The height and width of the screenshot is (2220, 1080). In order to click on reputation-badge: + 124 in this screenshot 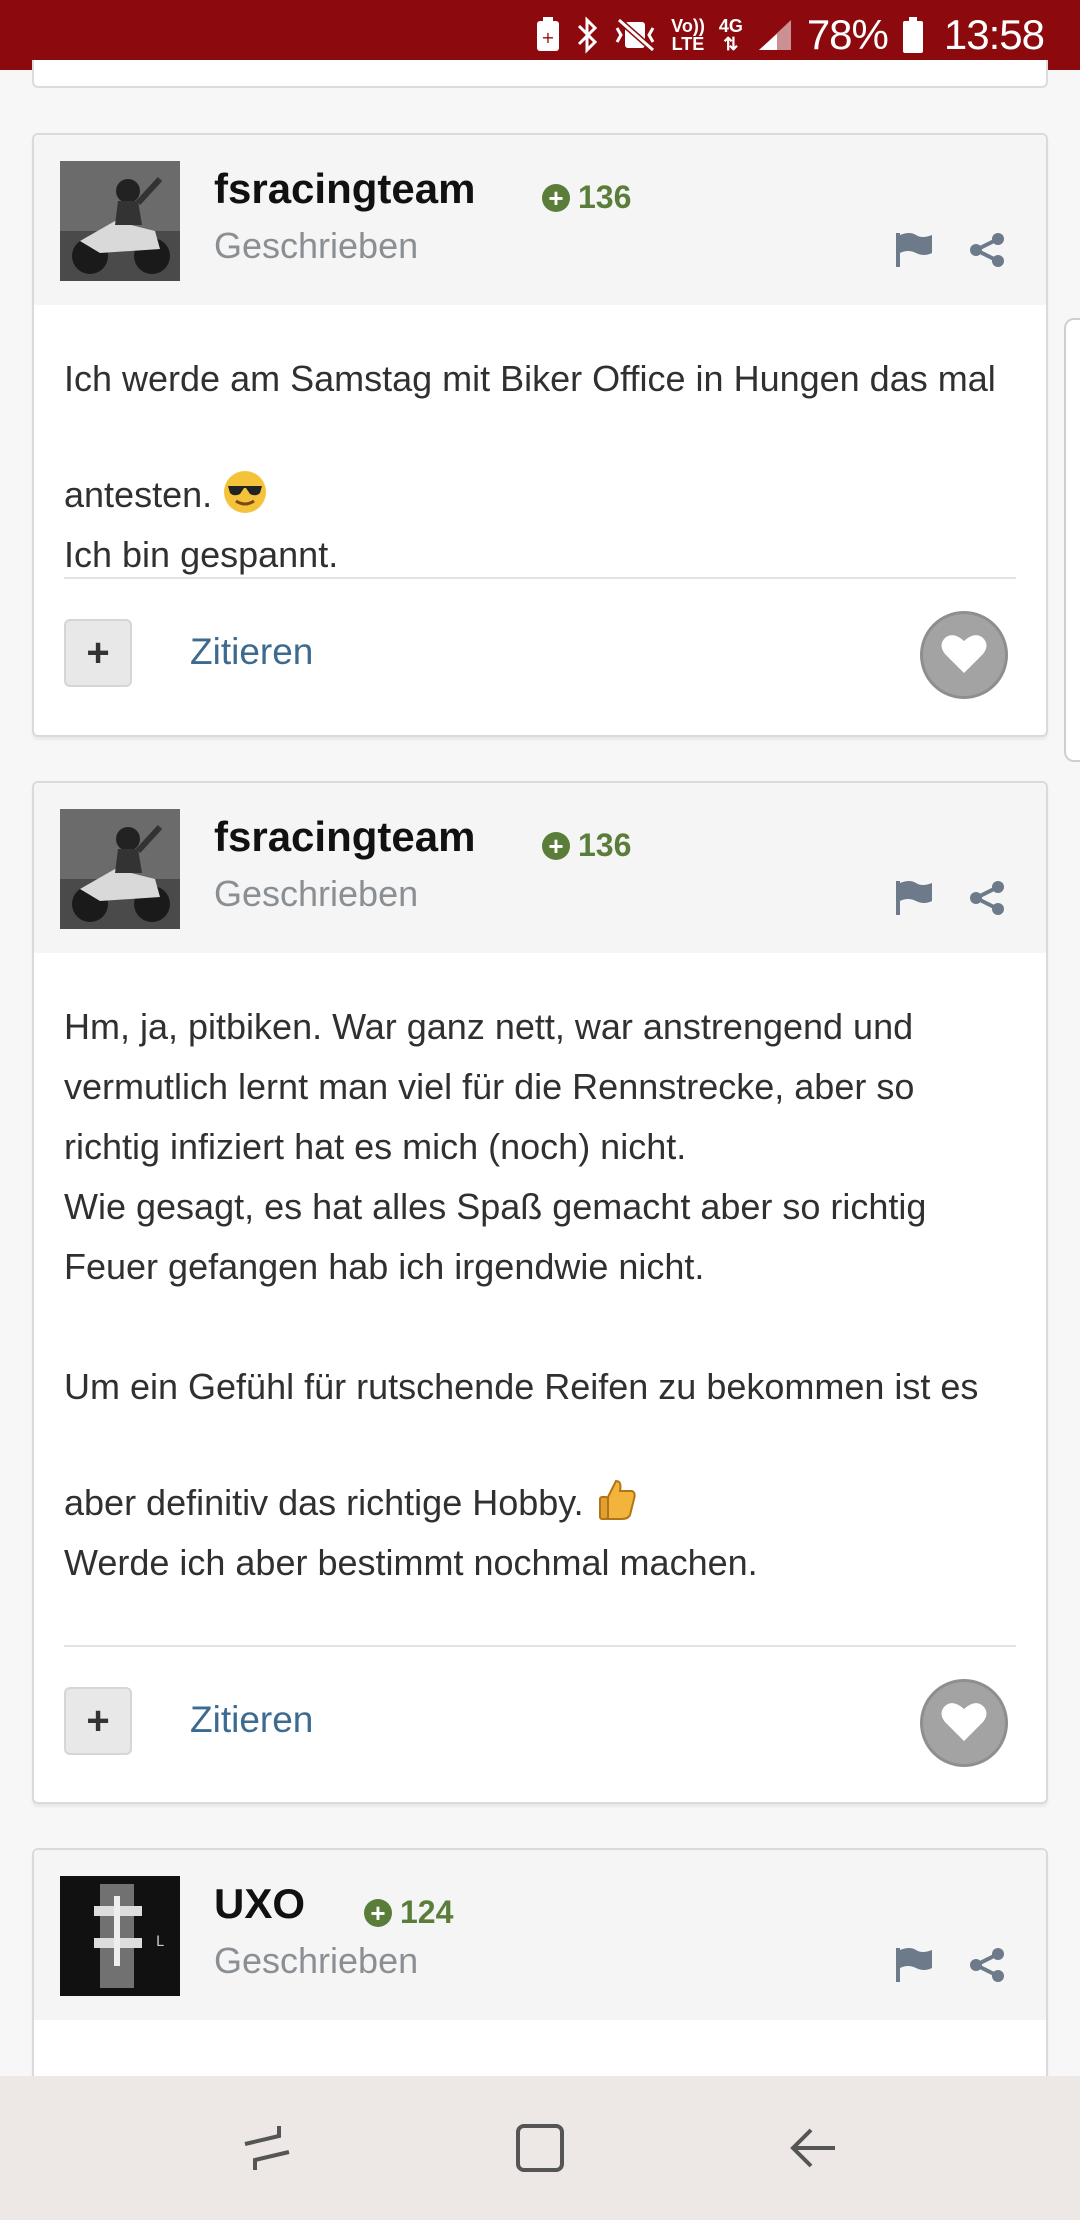, I will do `click(408, 1912)`.